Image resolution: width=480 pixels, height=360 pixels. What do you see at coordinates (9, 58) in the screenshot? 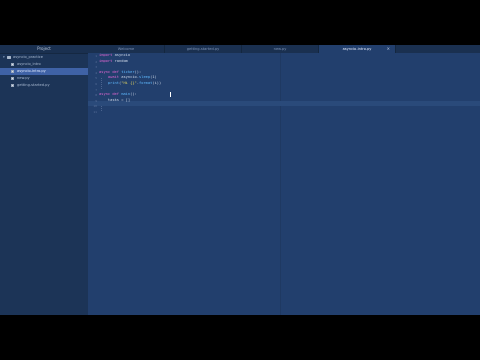
I see `folder-icon` at bounding box center [9, 58].